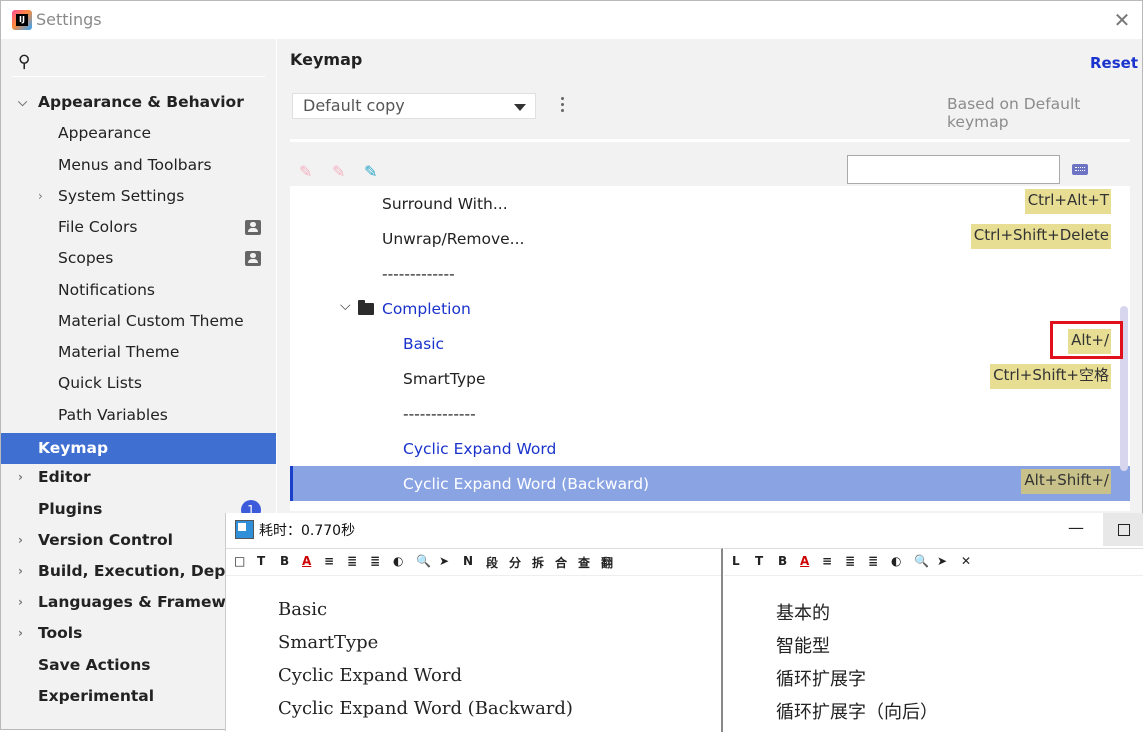  What do you see at coordinates (736, 561) in the screenshot?
I see `toolbar-l-icon: L` at bounding box center [736, 561].